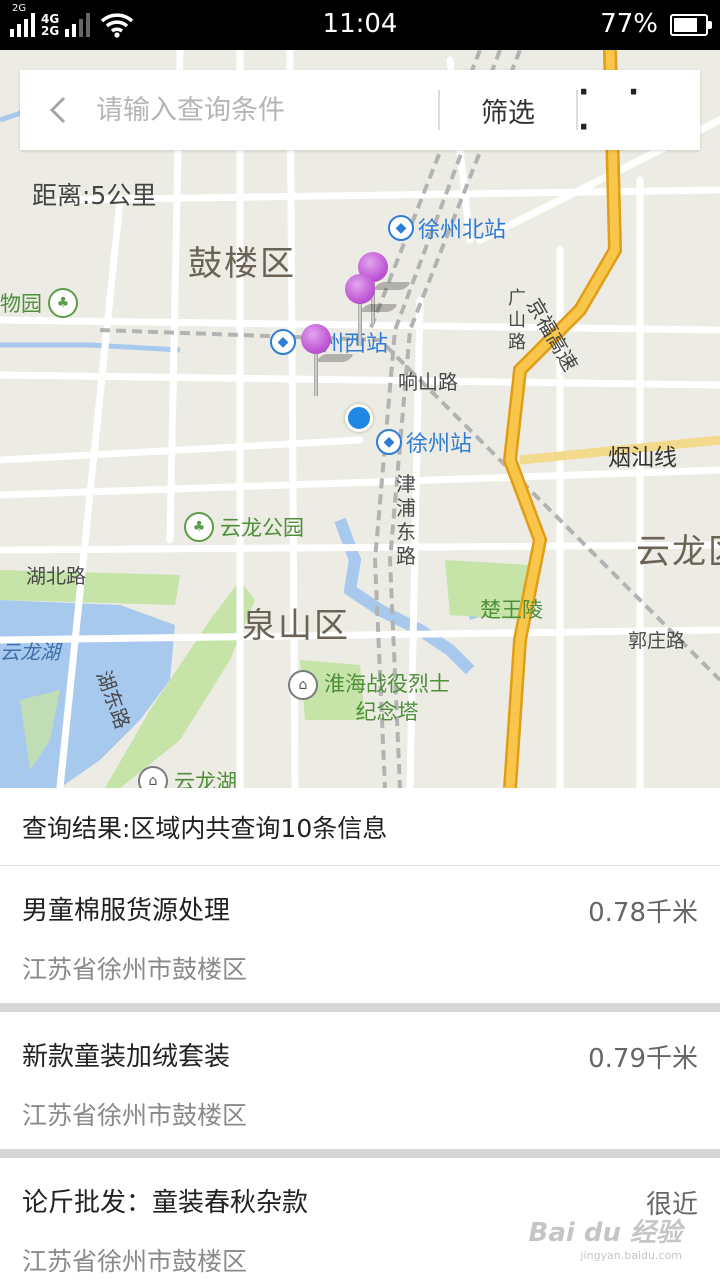  Describe the element at coordinates (296, 626) in the screenshot. I see `district-label-quanshan: 泉山区` at that location.